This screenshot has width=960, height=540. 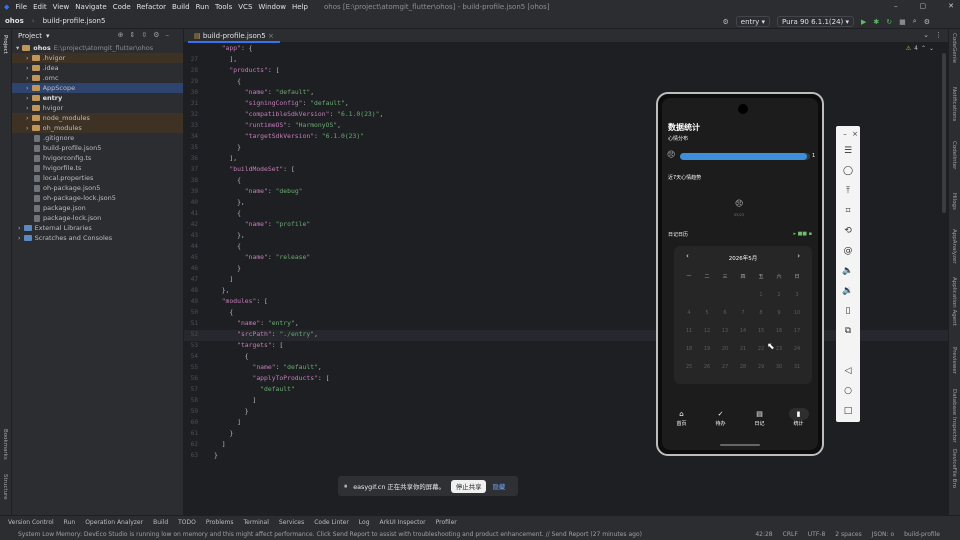 I want to click on calendar-day: 31, so click(x=797, y=367).